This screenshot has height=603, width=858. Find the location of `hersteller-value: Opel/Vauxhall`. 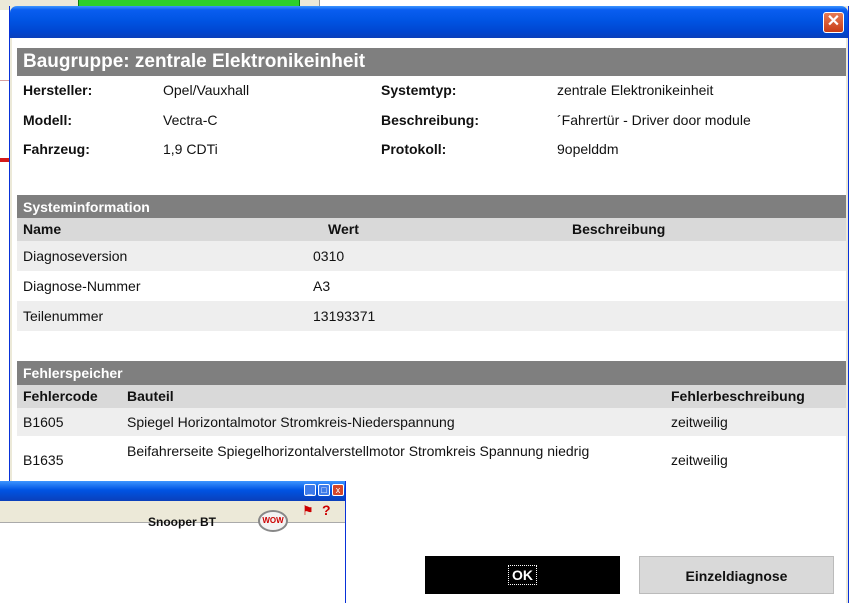

hersteller-value: Opel/Vauxhall is located at coordinates (206, 90).